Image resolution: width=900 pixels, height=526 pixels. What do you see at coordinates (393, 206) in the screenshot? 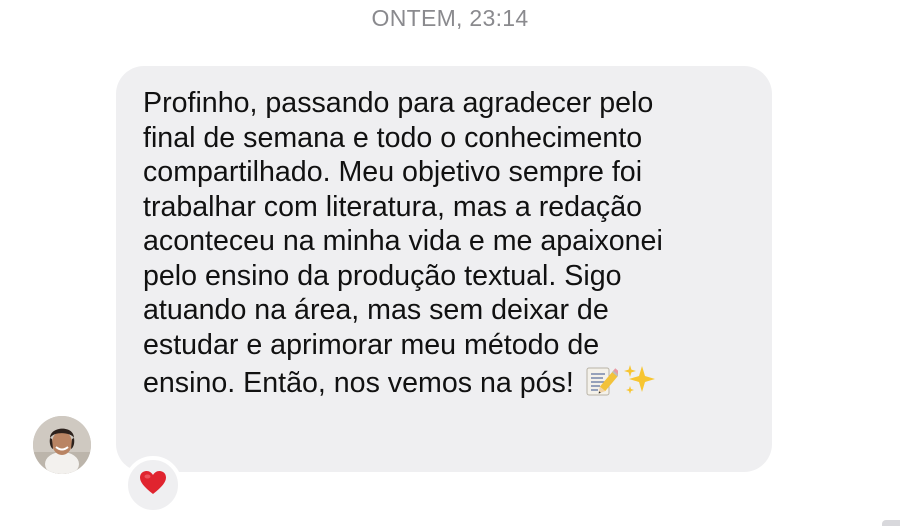
I see `message-line: trabalhar com literatura, mas a redação` at bounding box center [393, 206].